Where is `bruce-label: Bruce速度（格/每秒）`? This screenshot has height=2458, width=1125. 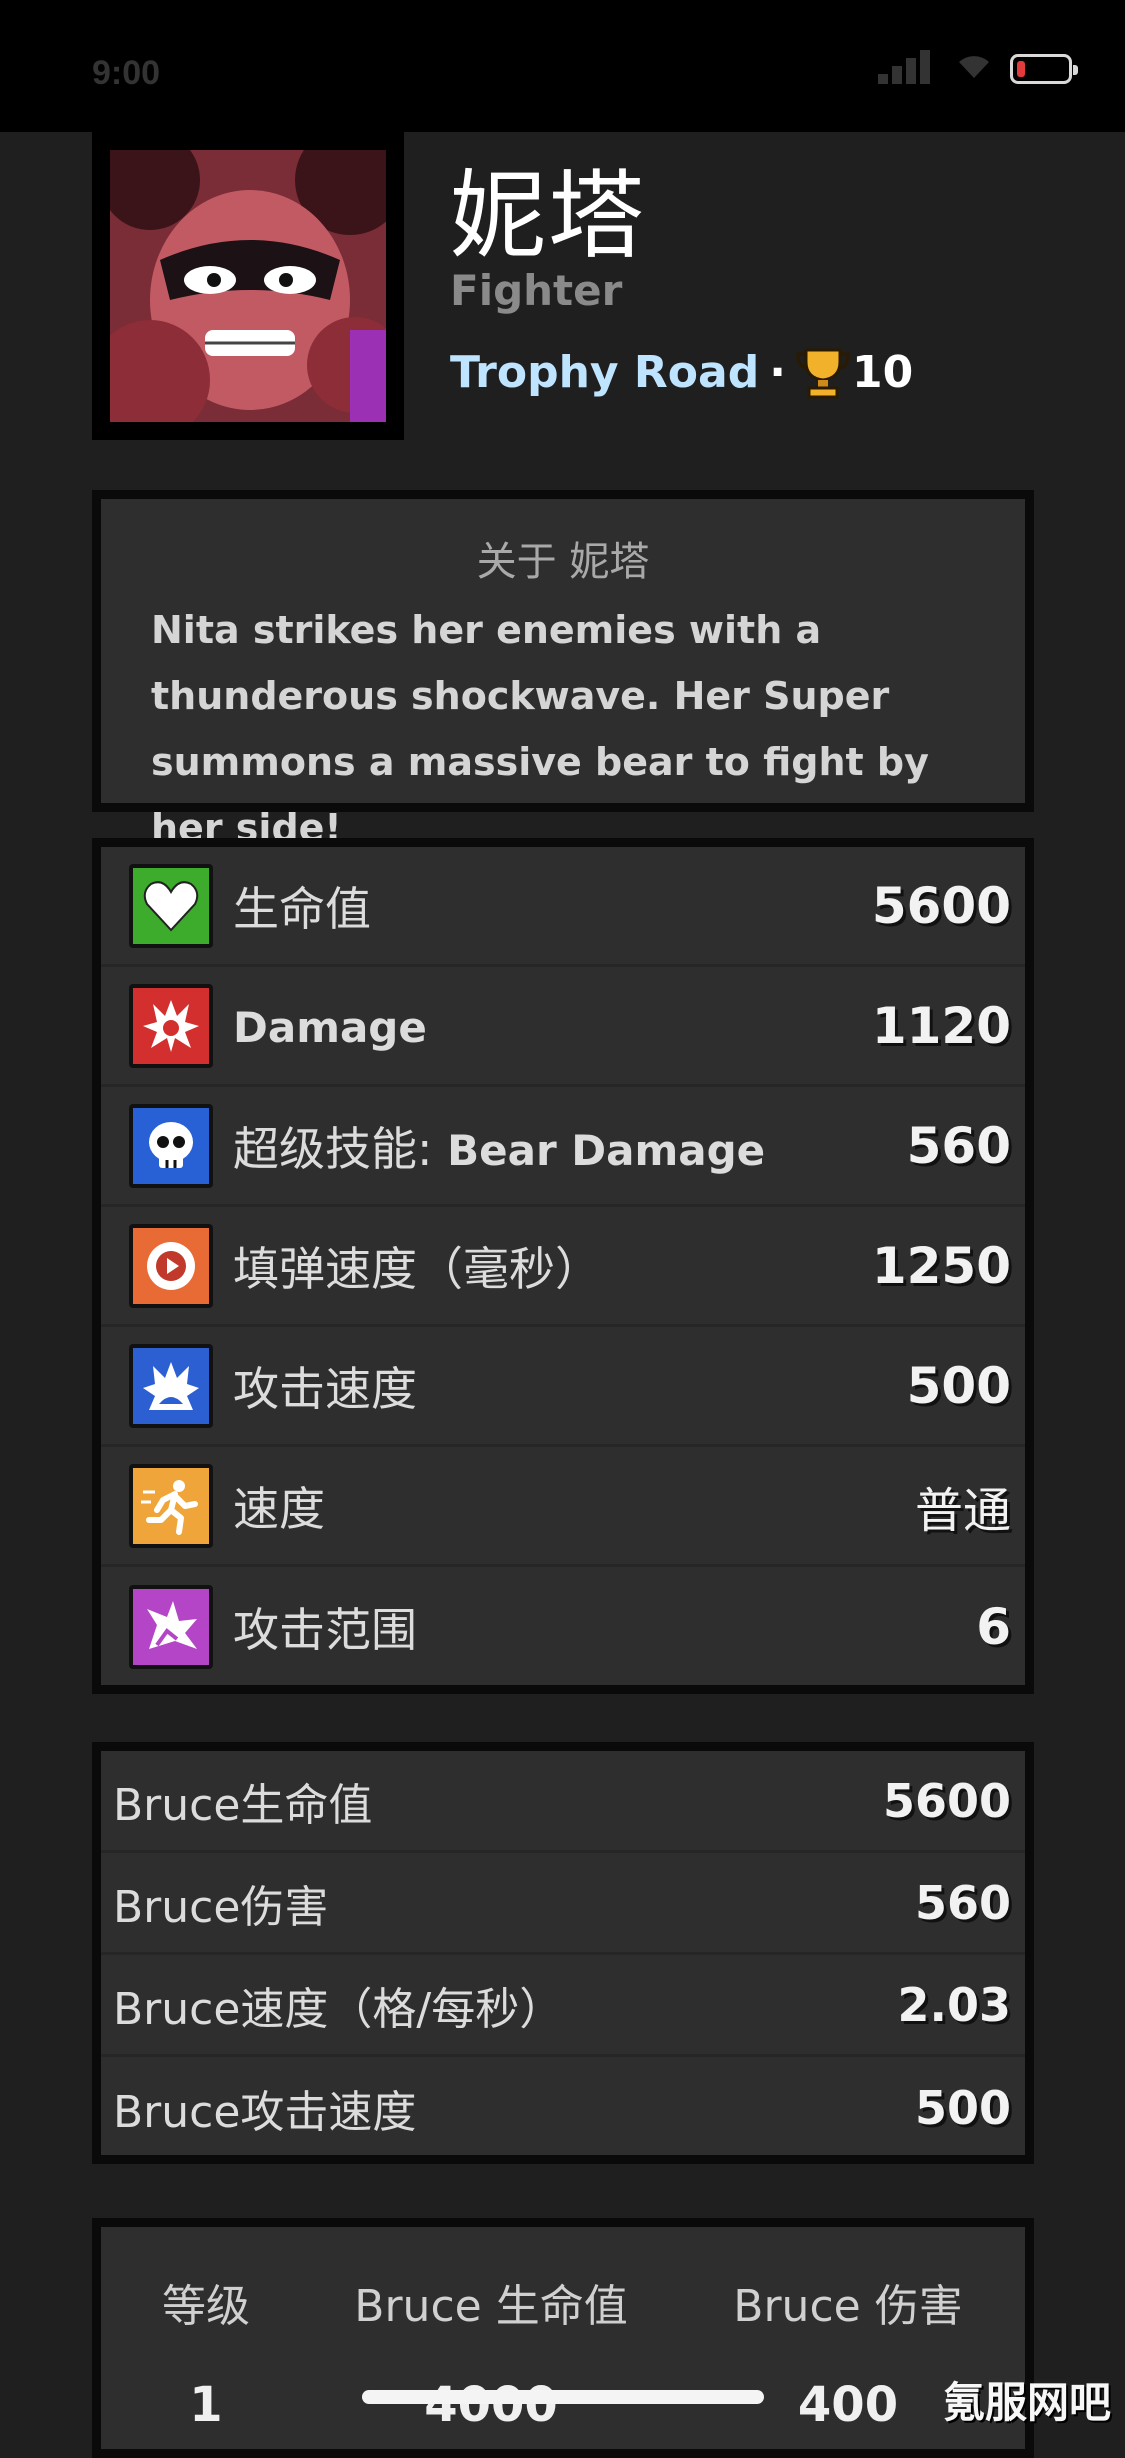
bruce-label: Bruce速度（格/每秒） is located at coordinates (338, 2009).